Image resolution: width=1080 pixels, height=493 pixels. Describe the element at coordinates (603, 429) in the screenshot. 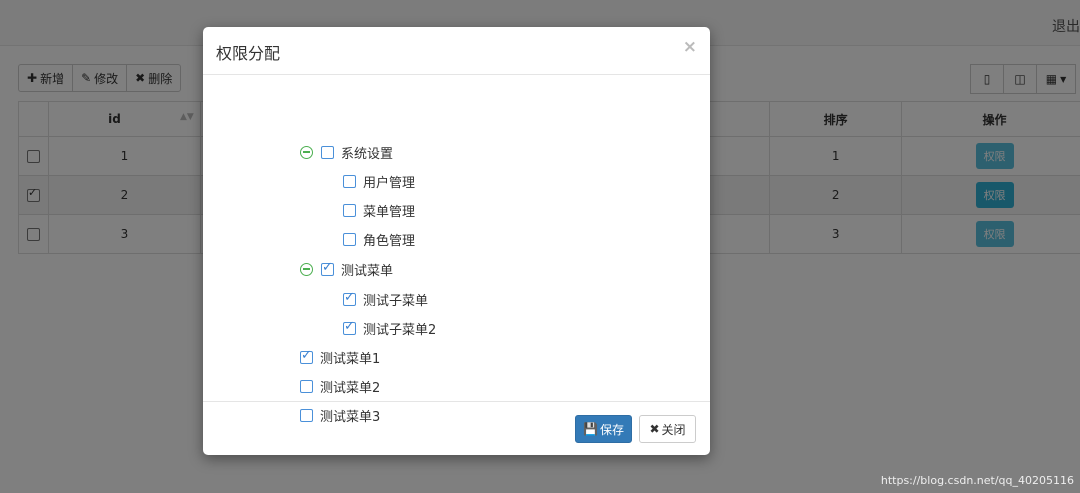

I see `save-button: 💾 保存` at that location.